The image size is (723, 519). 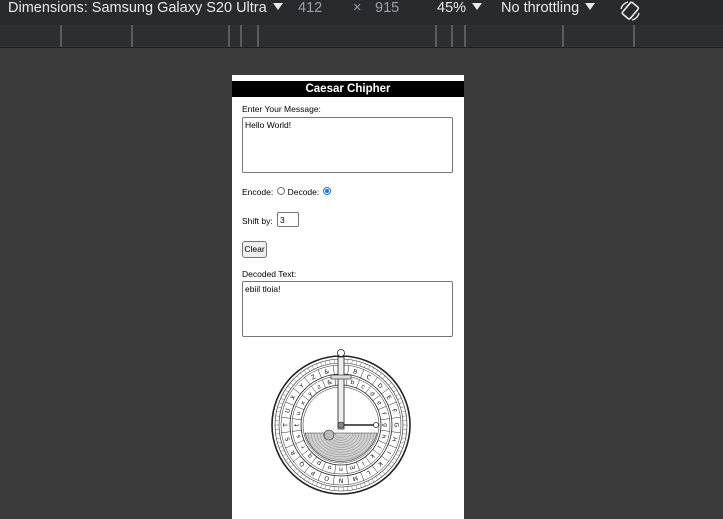 I want to click on clear-button: Clear, so click(x=254, y=249).